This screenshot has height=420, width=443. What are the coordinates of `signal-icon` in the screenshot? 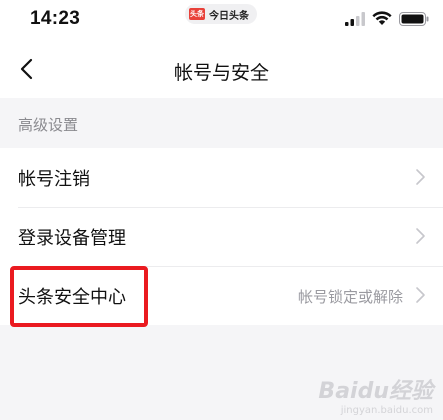 It's located at (355, 18).